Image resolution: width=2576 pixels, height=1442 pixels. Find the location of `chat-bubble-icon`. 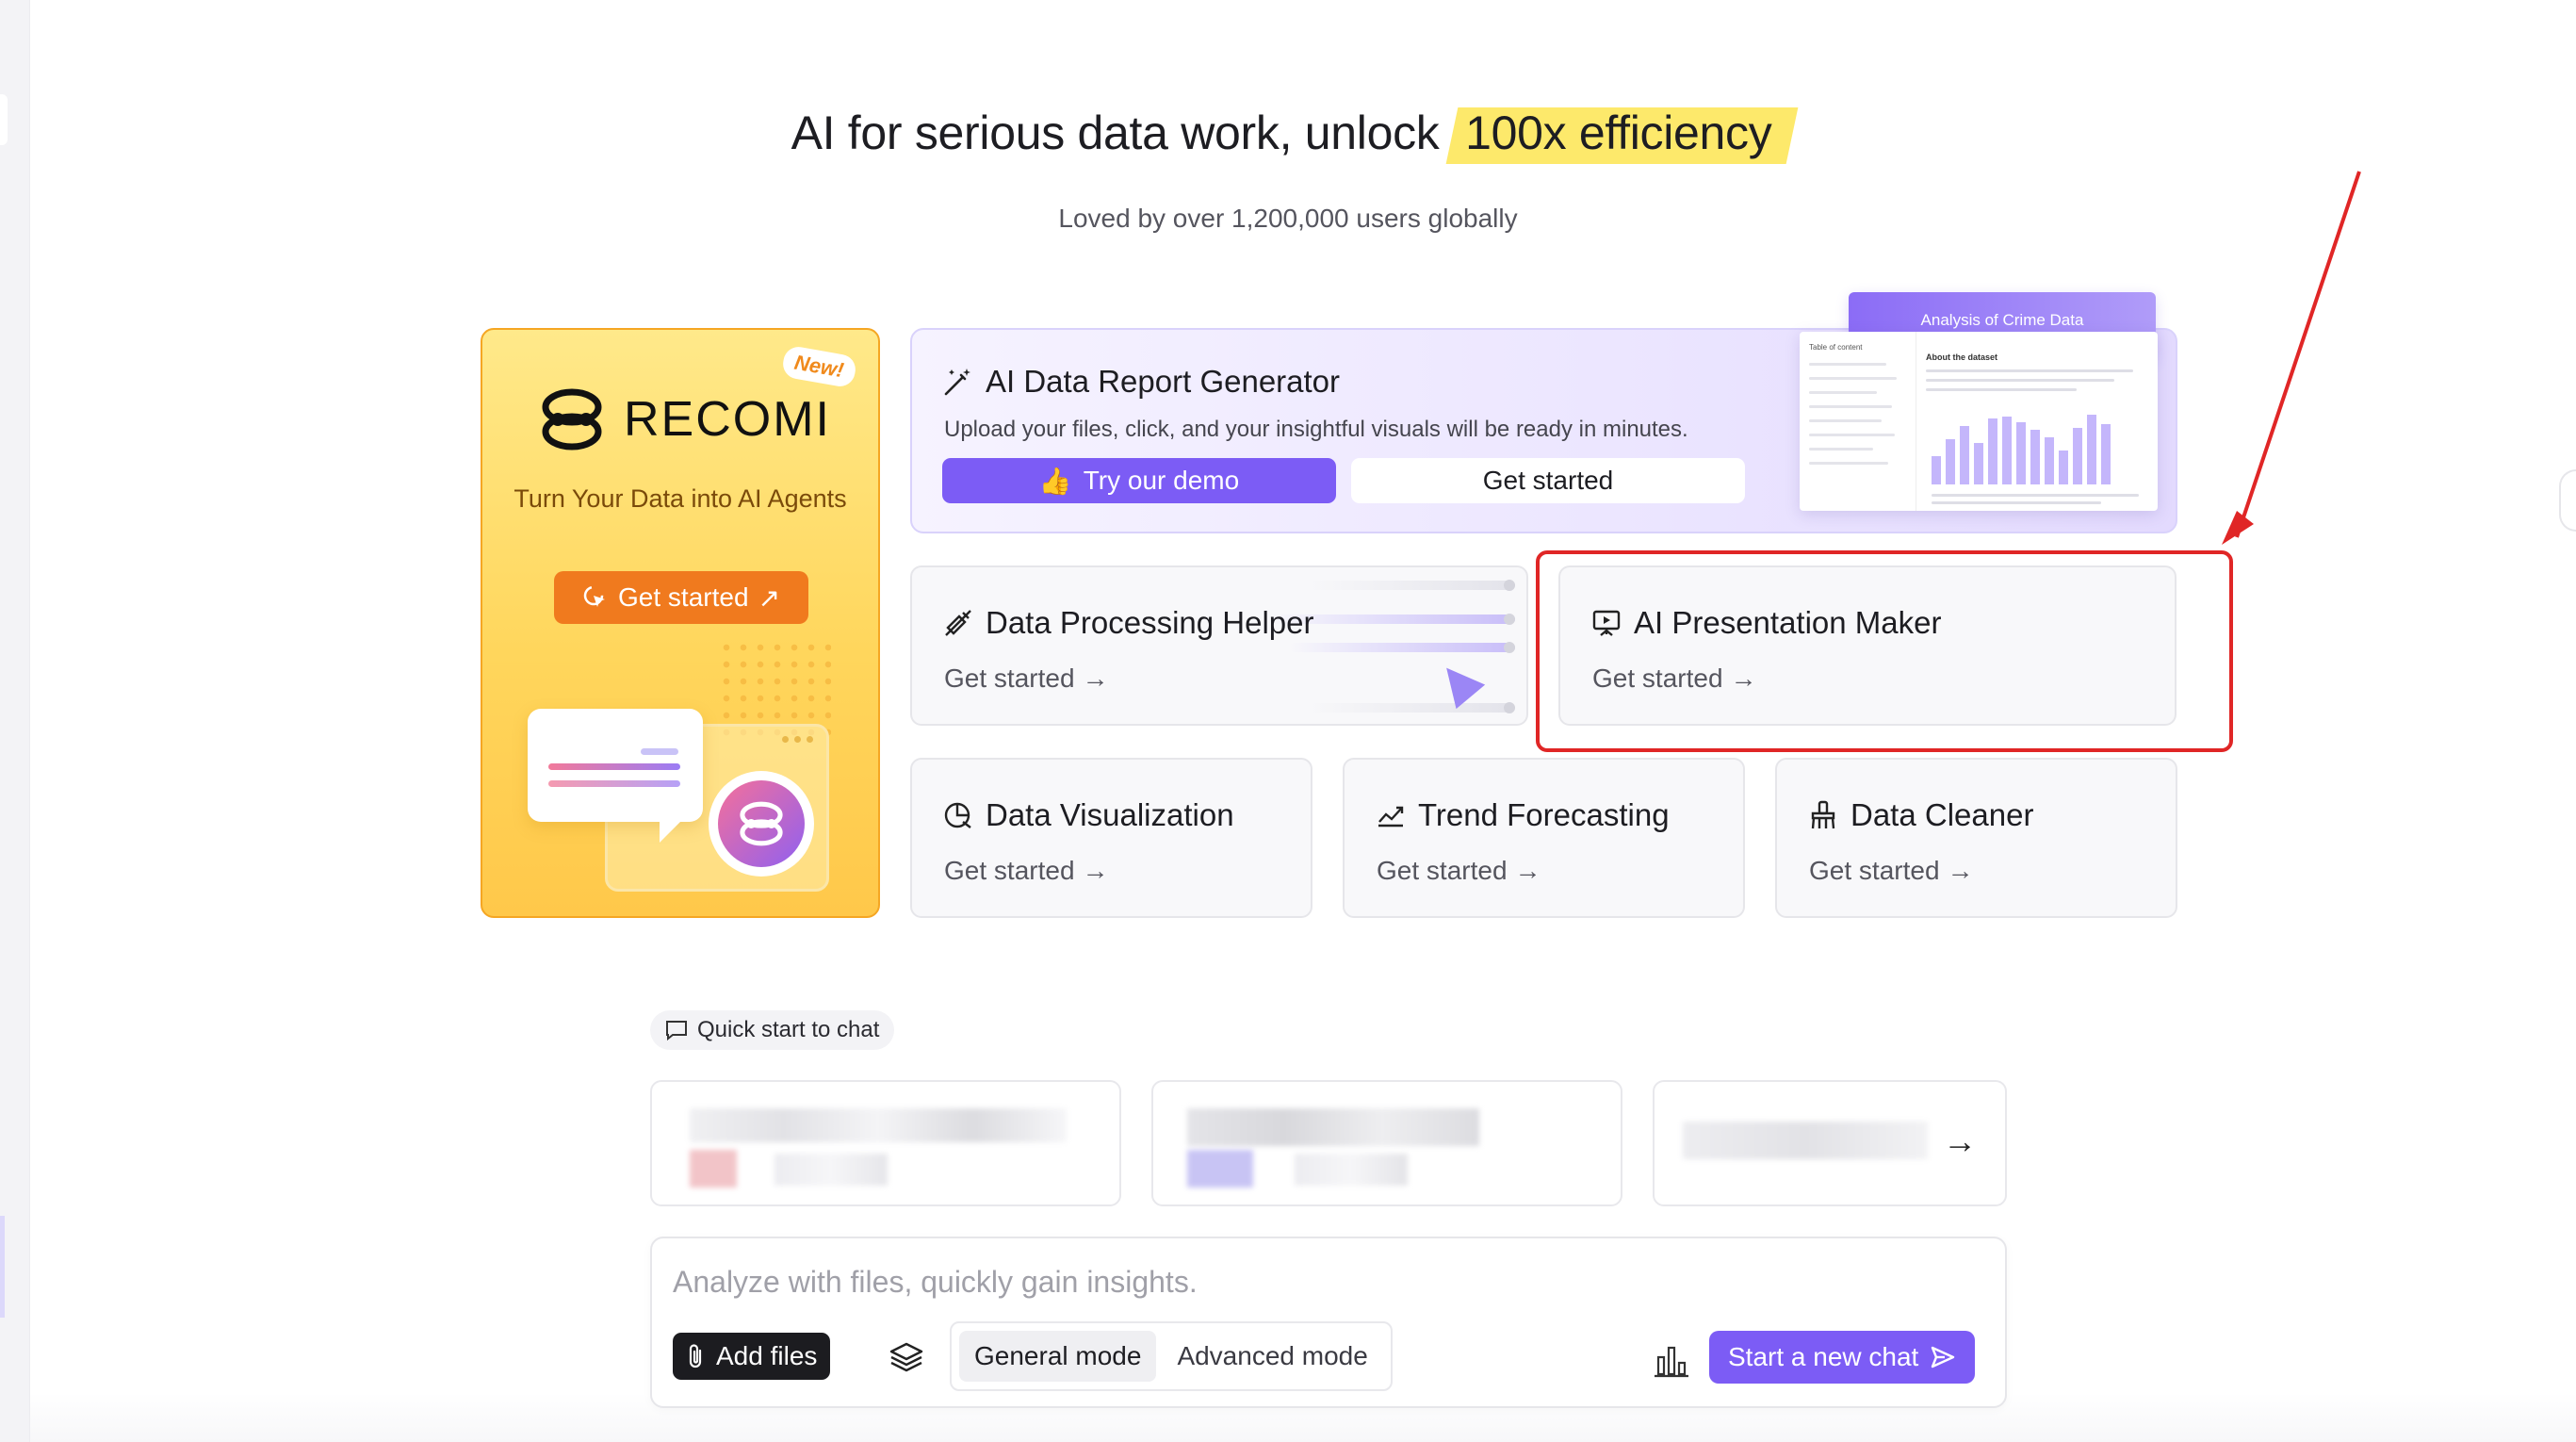

chat-bubble-icon is located at coordinates (676, 1031).